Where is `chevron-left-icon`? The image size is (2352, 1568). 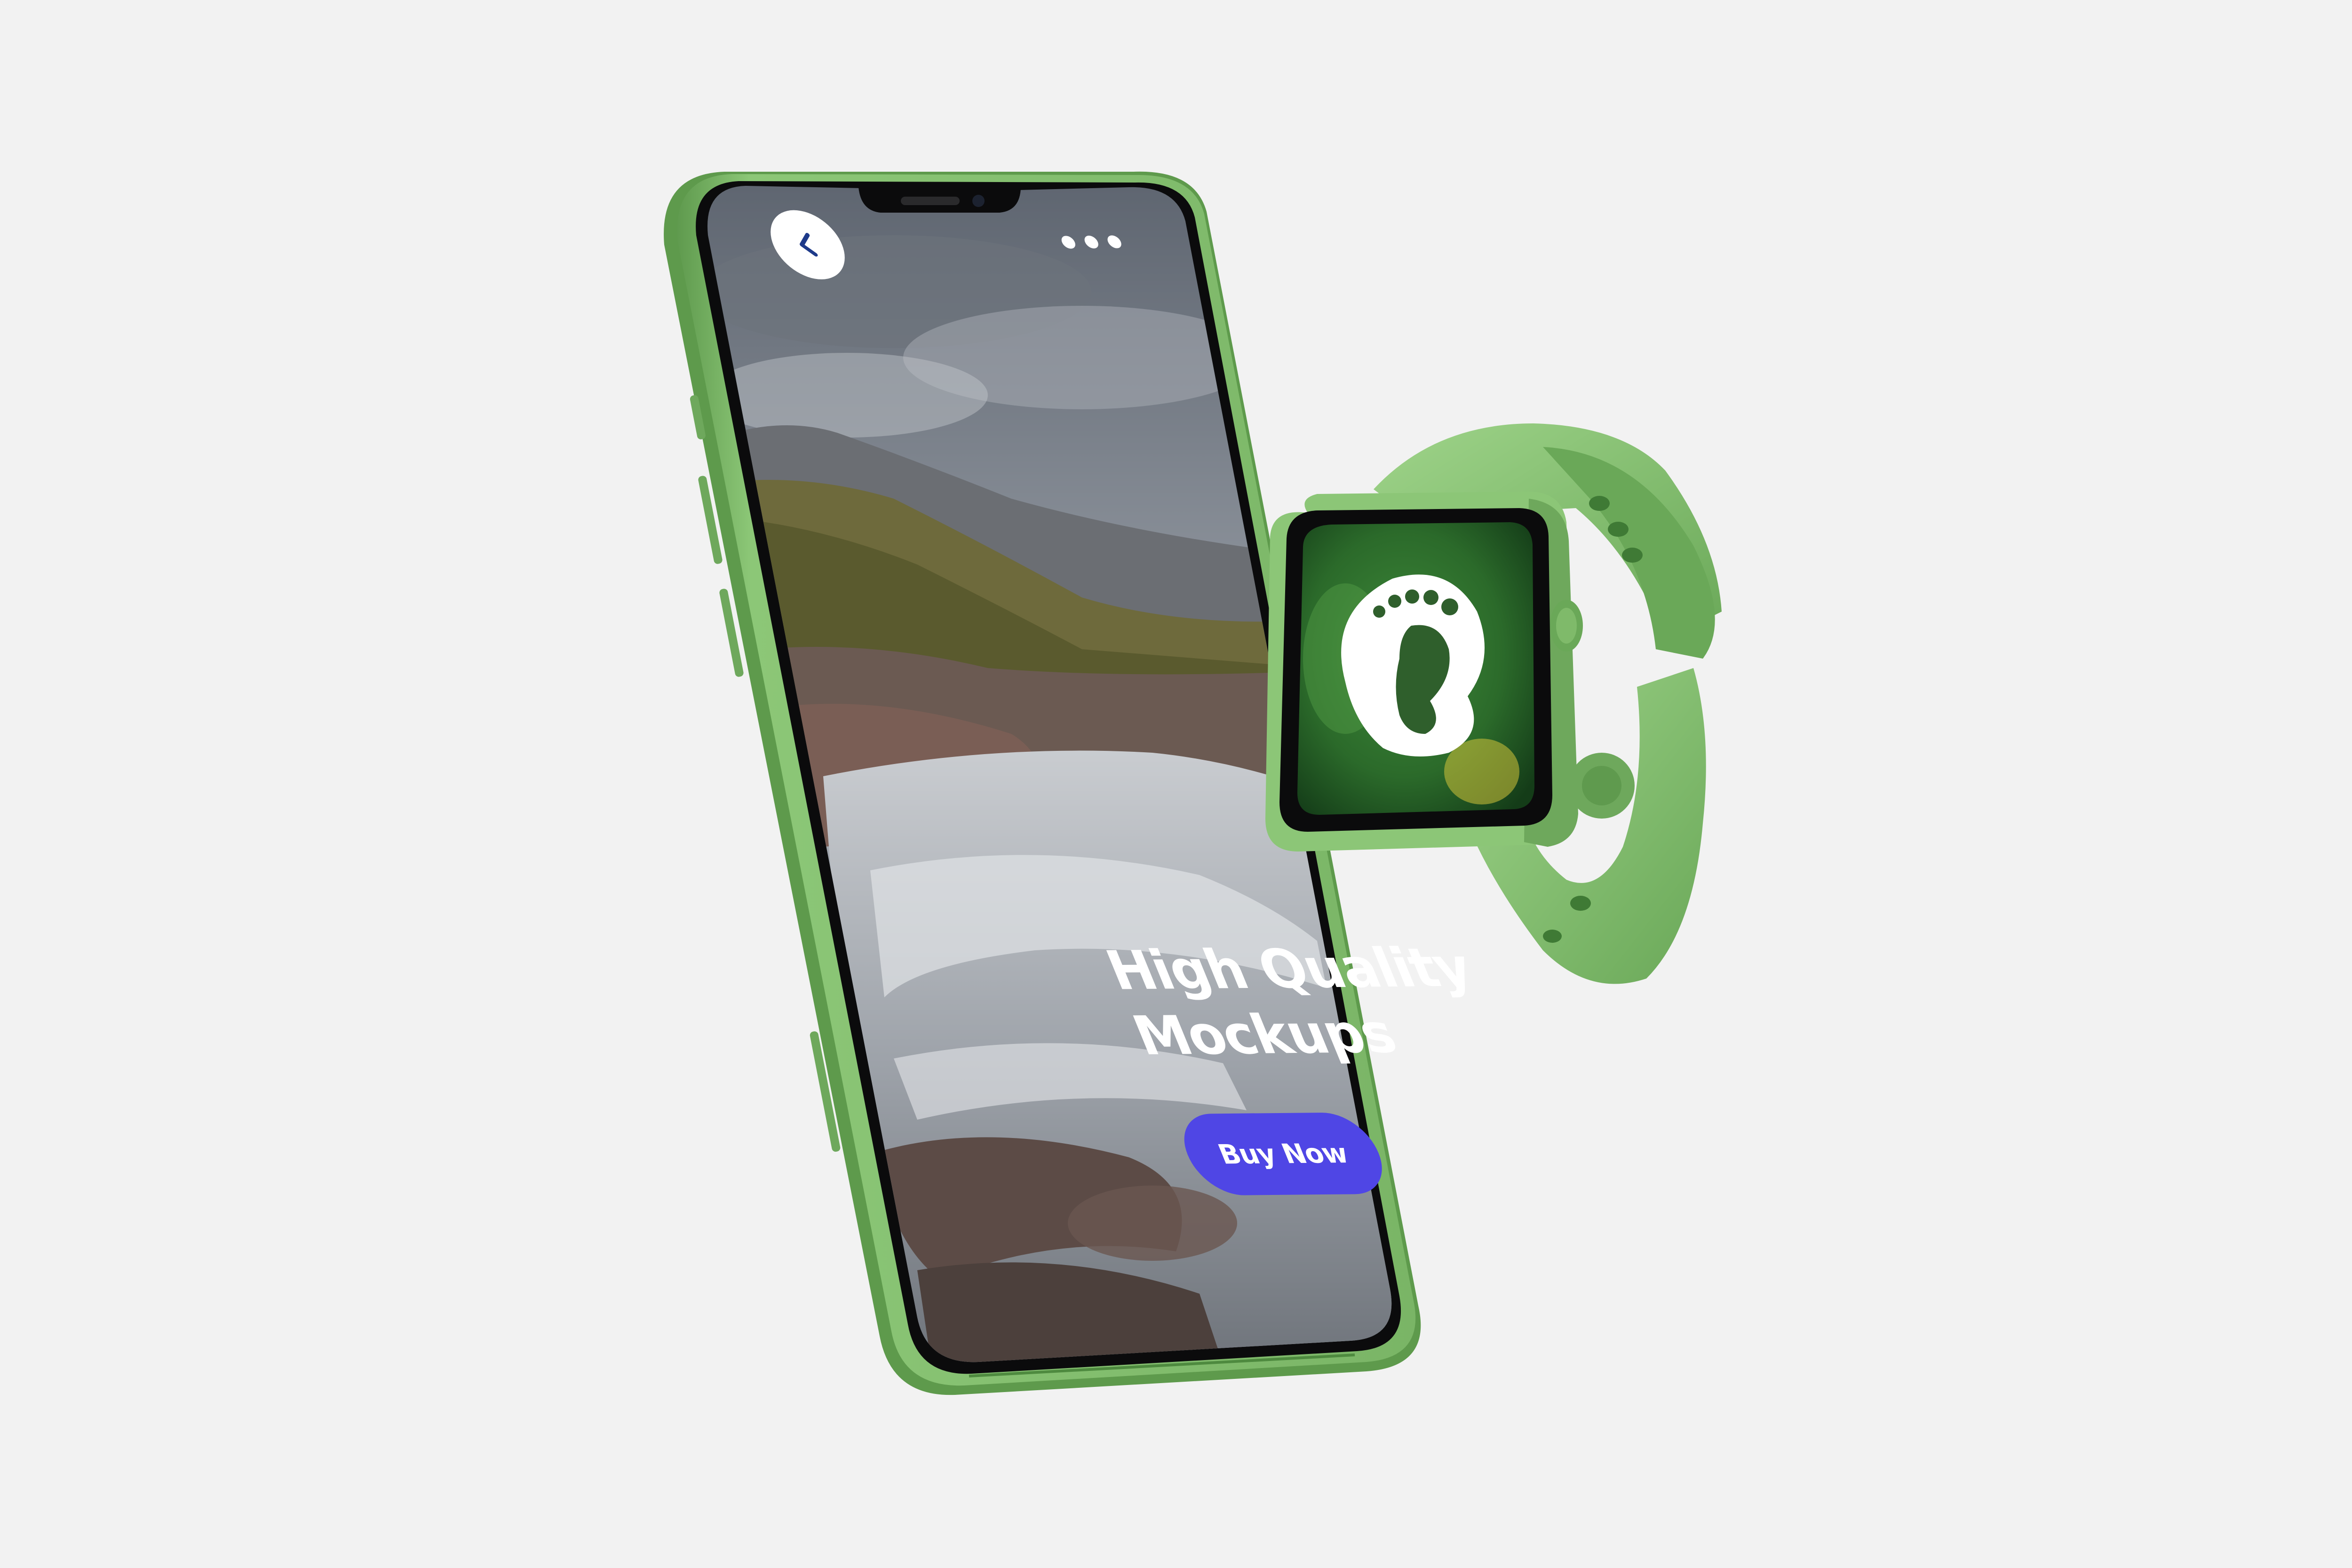 chevron-left-icon is located at coordinates (809, 245).